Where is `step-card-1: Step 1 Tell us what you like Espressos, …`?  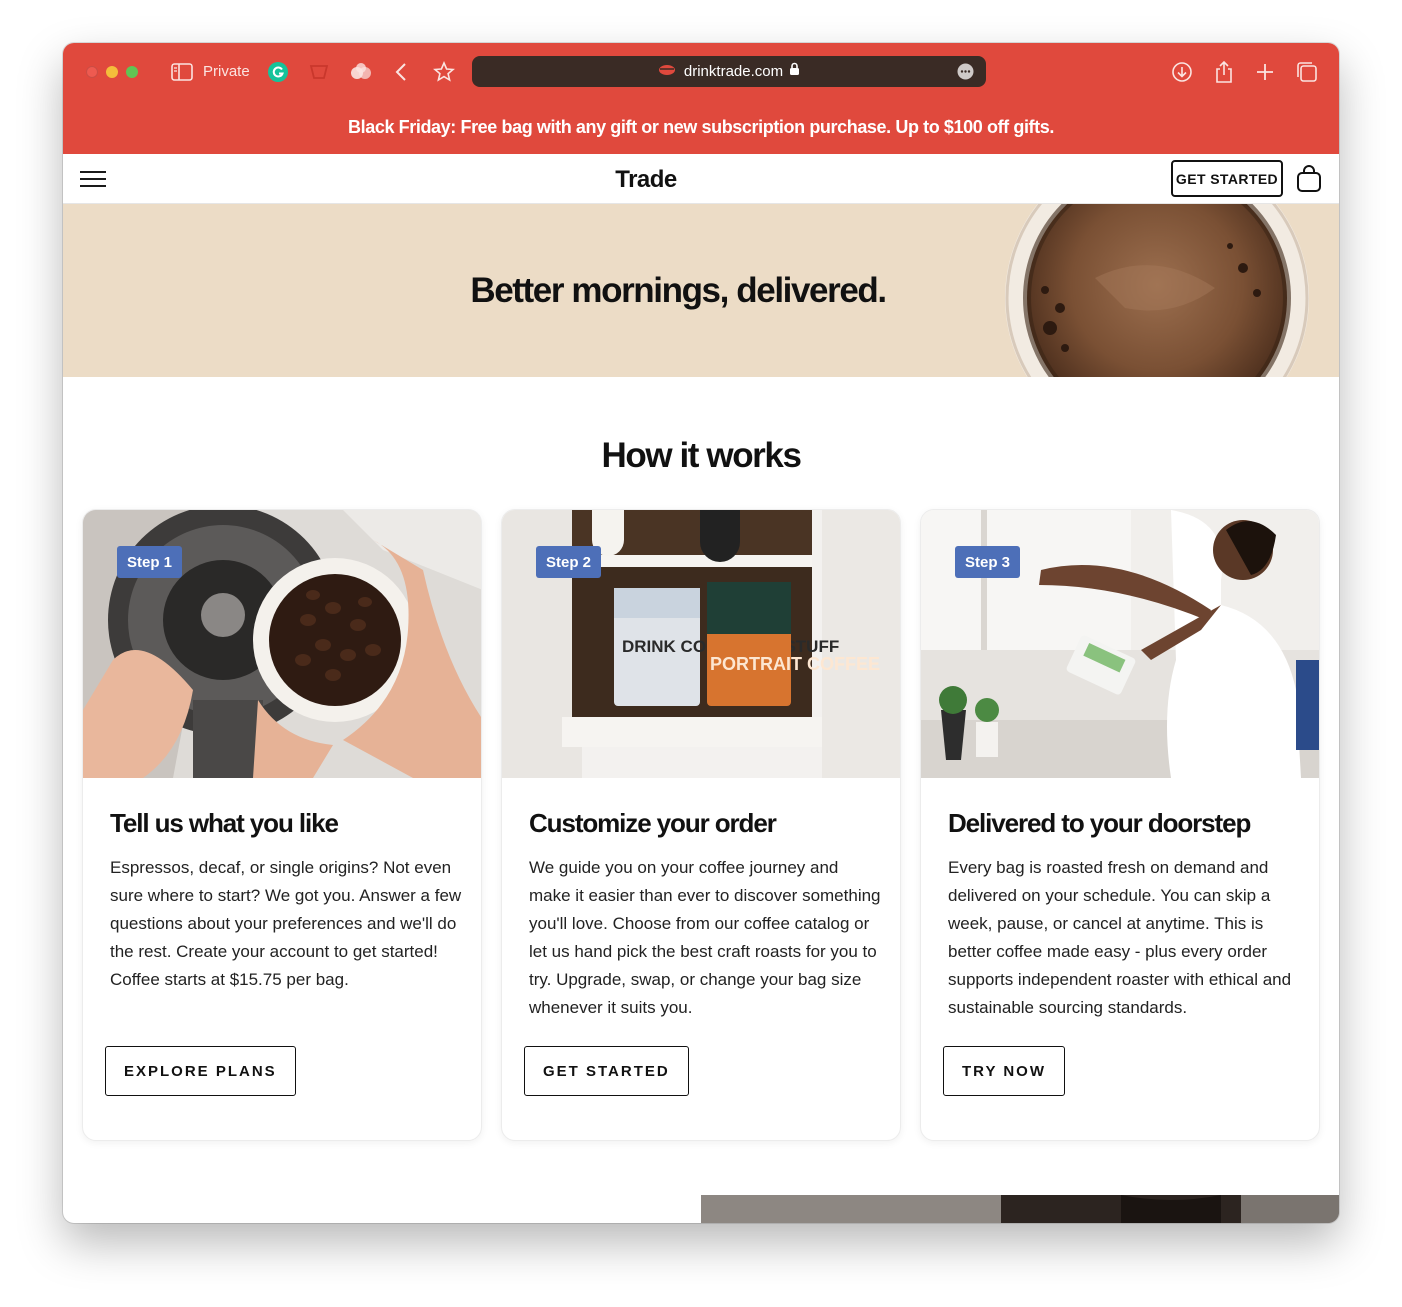
step-card-1: Step 1 Tell us what you like Espressos, … is located at coordinates (282, 825).